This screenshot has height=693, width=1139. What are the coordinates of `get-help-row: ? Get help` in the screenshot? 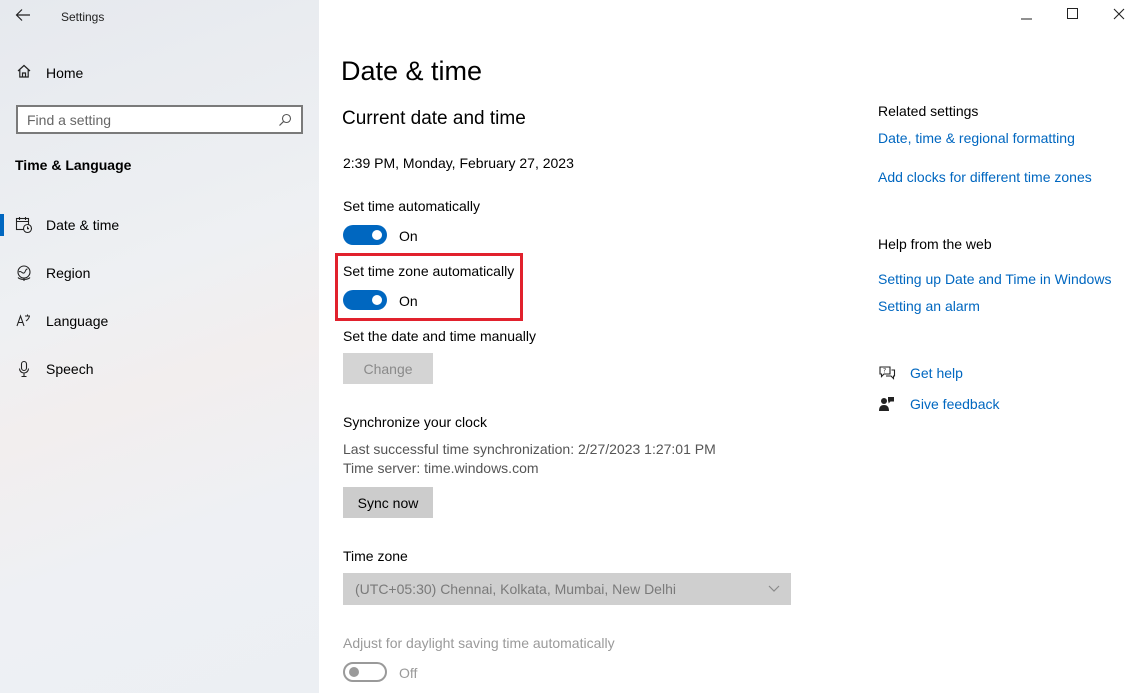 It's located at (920, 373).